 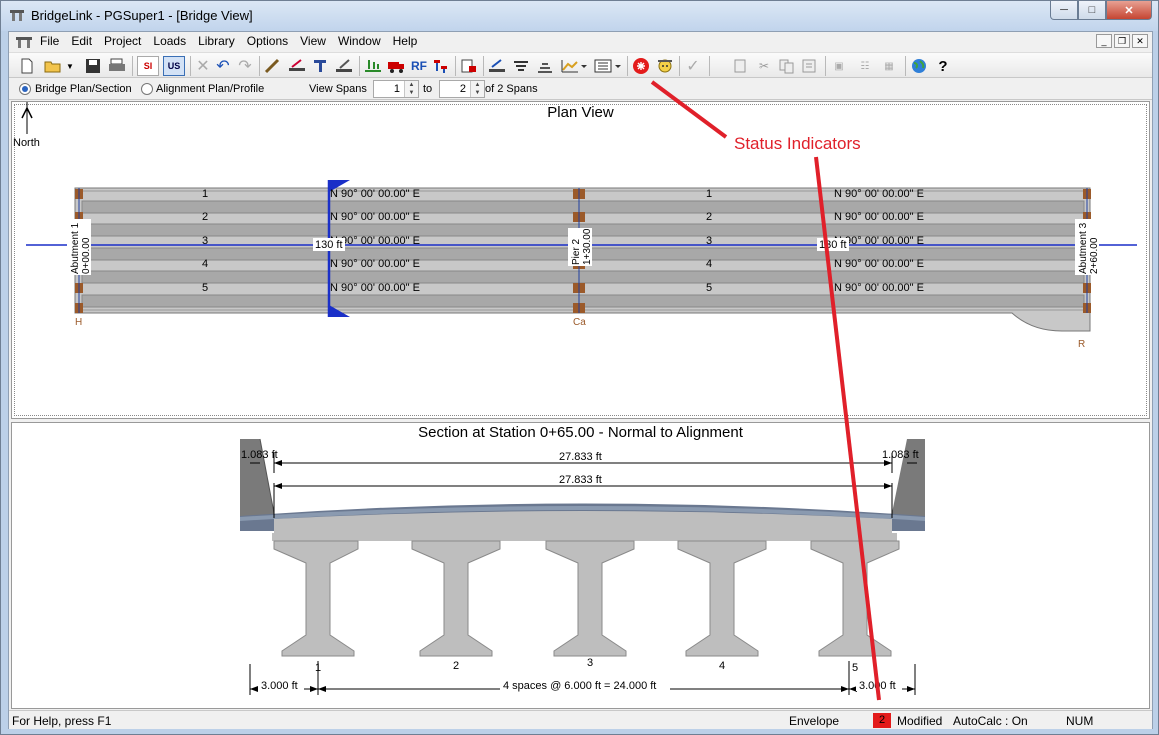 What do you see at coordinates (169, 41) in the screenshot?
I see `menu-loads: Loads` at bounding box center [169, 41].